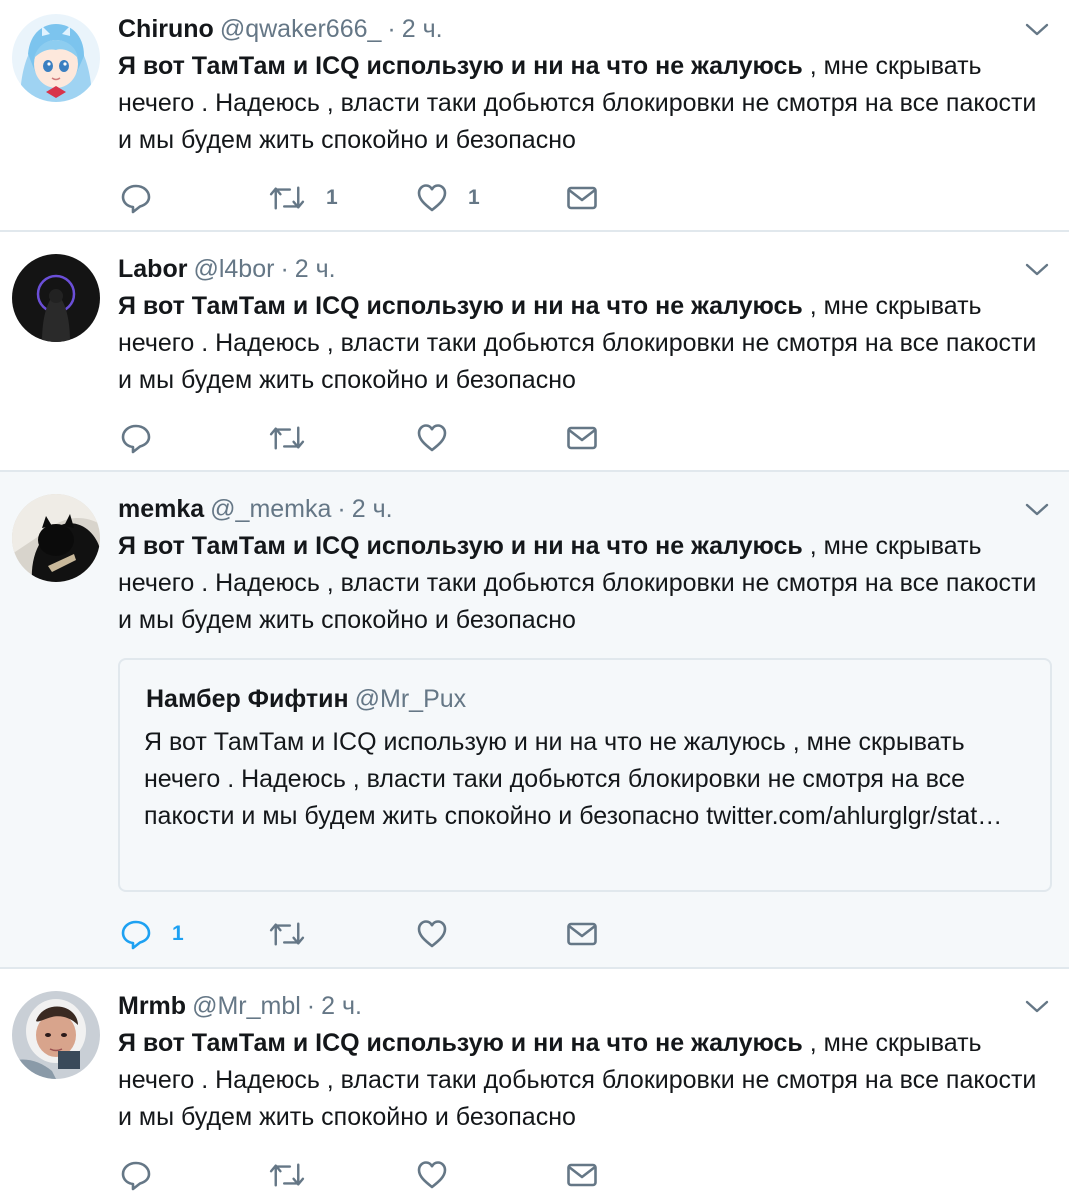 Image resolution: width=1069 pixels, height=1200 pixels. Describe the element at coordinates (332, 197) in the screenshot. I see `retweet-count: 1` at that location.